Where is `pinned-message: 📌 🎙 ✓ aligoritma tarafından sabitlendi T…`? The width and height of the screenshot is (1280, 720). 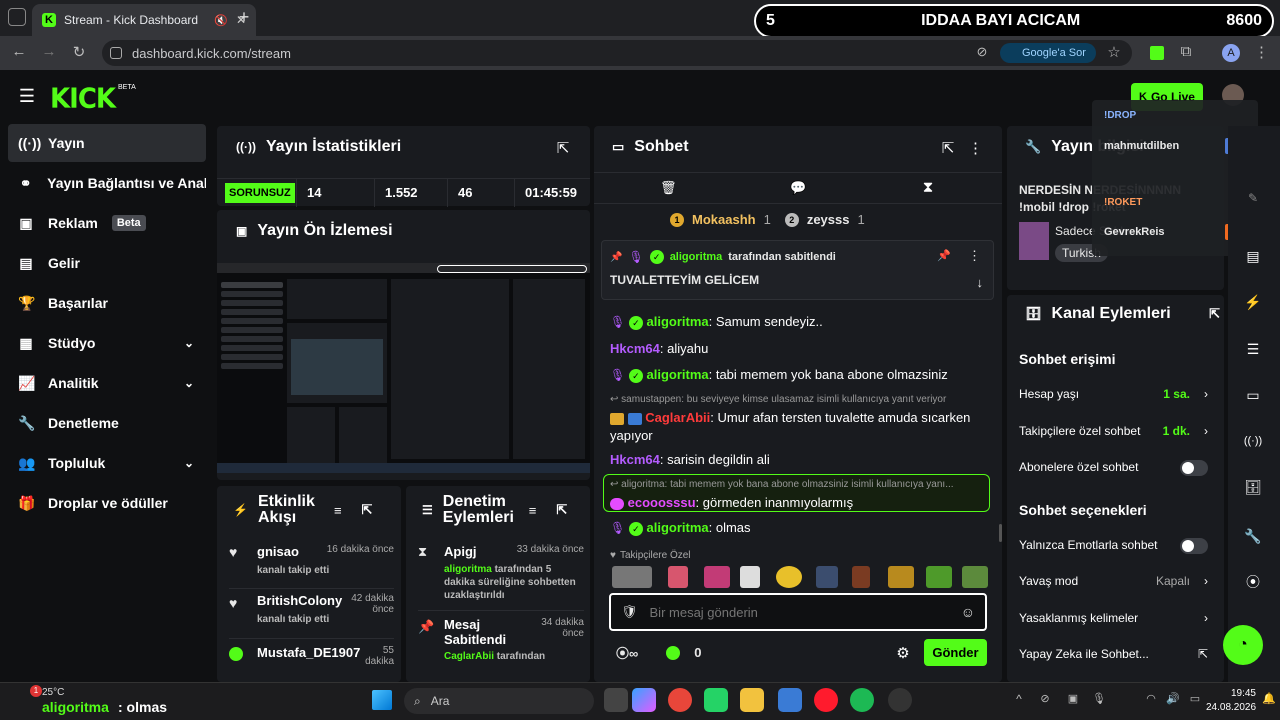
pinned-message: 📌 🎙 ✓ aligoritma tarafından sabitlendi T… is located at coordinates (797, 270).